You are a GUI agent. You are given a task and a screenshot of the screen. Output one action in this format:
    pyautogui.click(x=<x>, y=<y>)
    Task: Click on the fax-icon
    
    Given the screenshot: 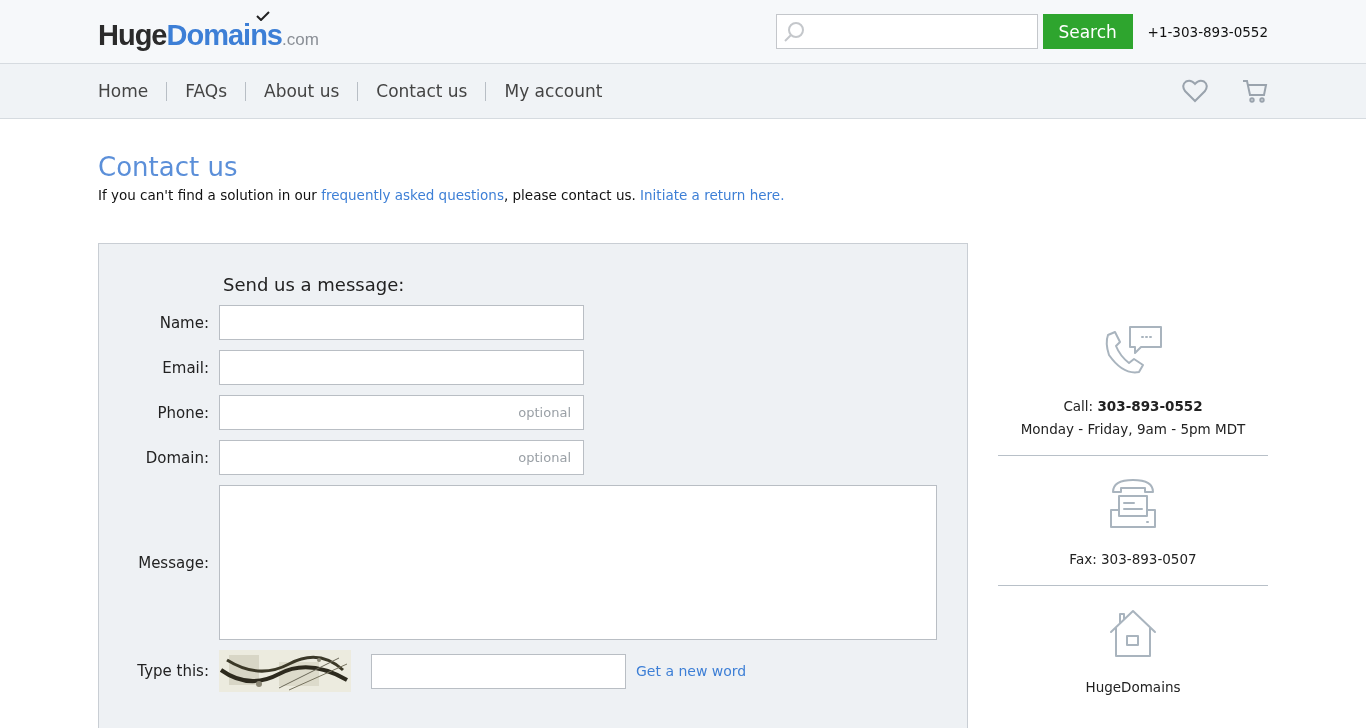 What is the action you would take?
    pyautogui.click(x=1133, y=504)
    